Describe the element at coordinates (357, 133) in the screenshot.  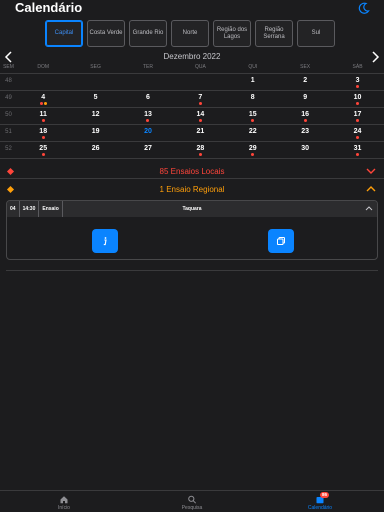
I see `calendar-day: 24` at that location.